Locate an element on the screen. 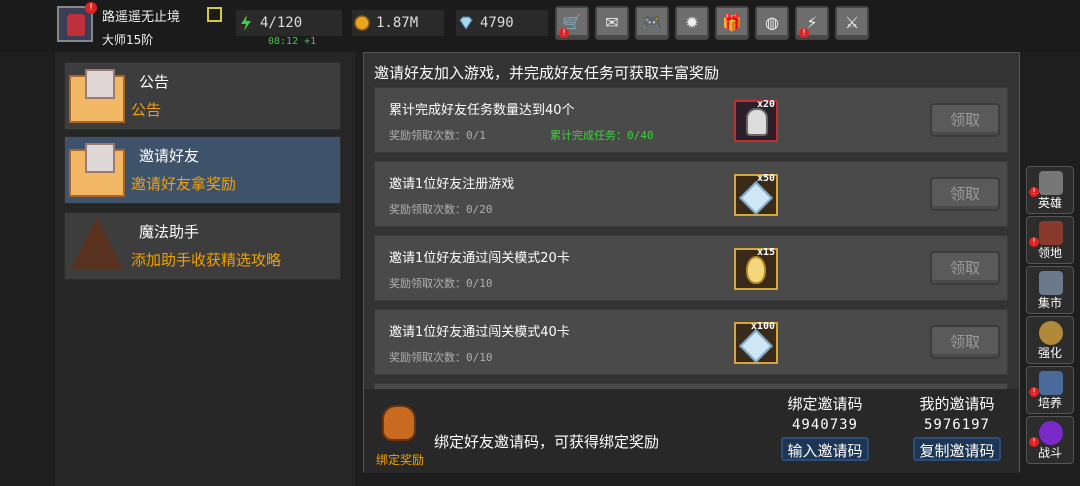 This screenshot has width=1080, height=486. gift-icon: 🎁 is located at coordinates (732, 22).